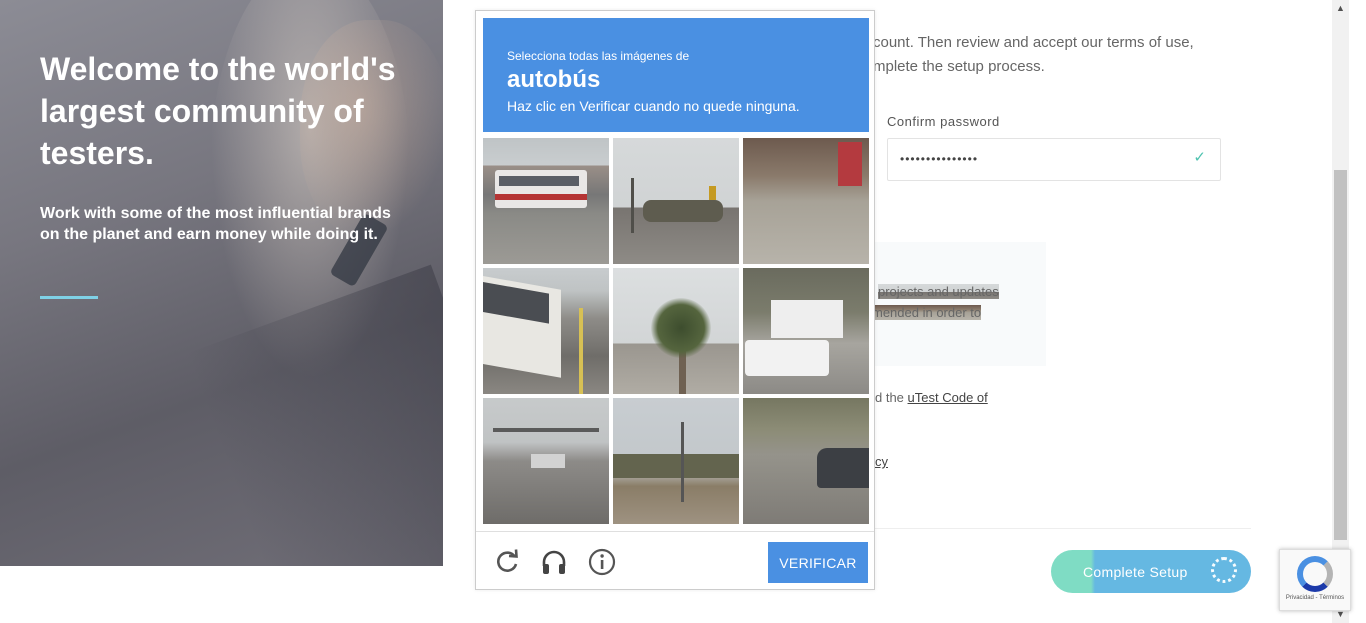 The width and height of the screenshot is (1366, 623). What do you see at coordinates (1199, 157) in the screenshot?
I see `valid-check-icon: ✓` at bounding box center [1199, 157].